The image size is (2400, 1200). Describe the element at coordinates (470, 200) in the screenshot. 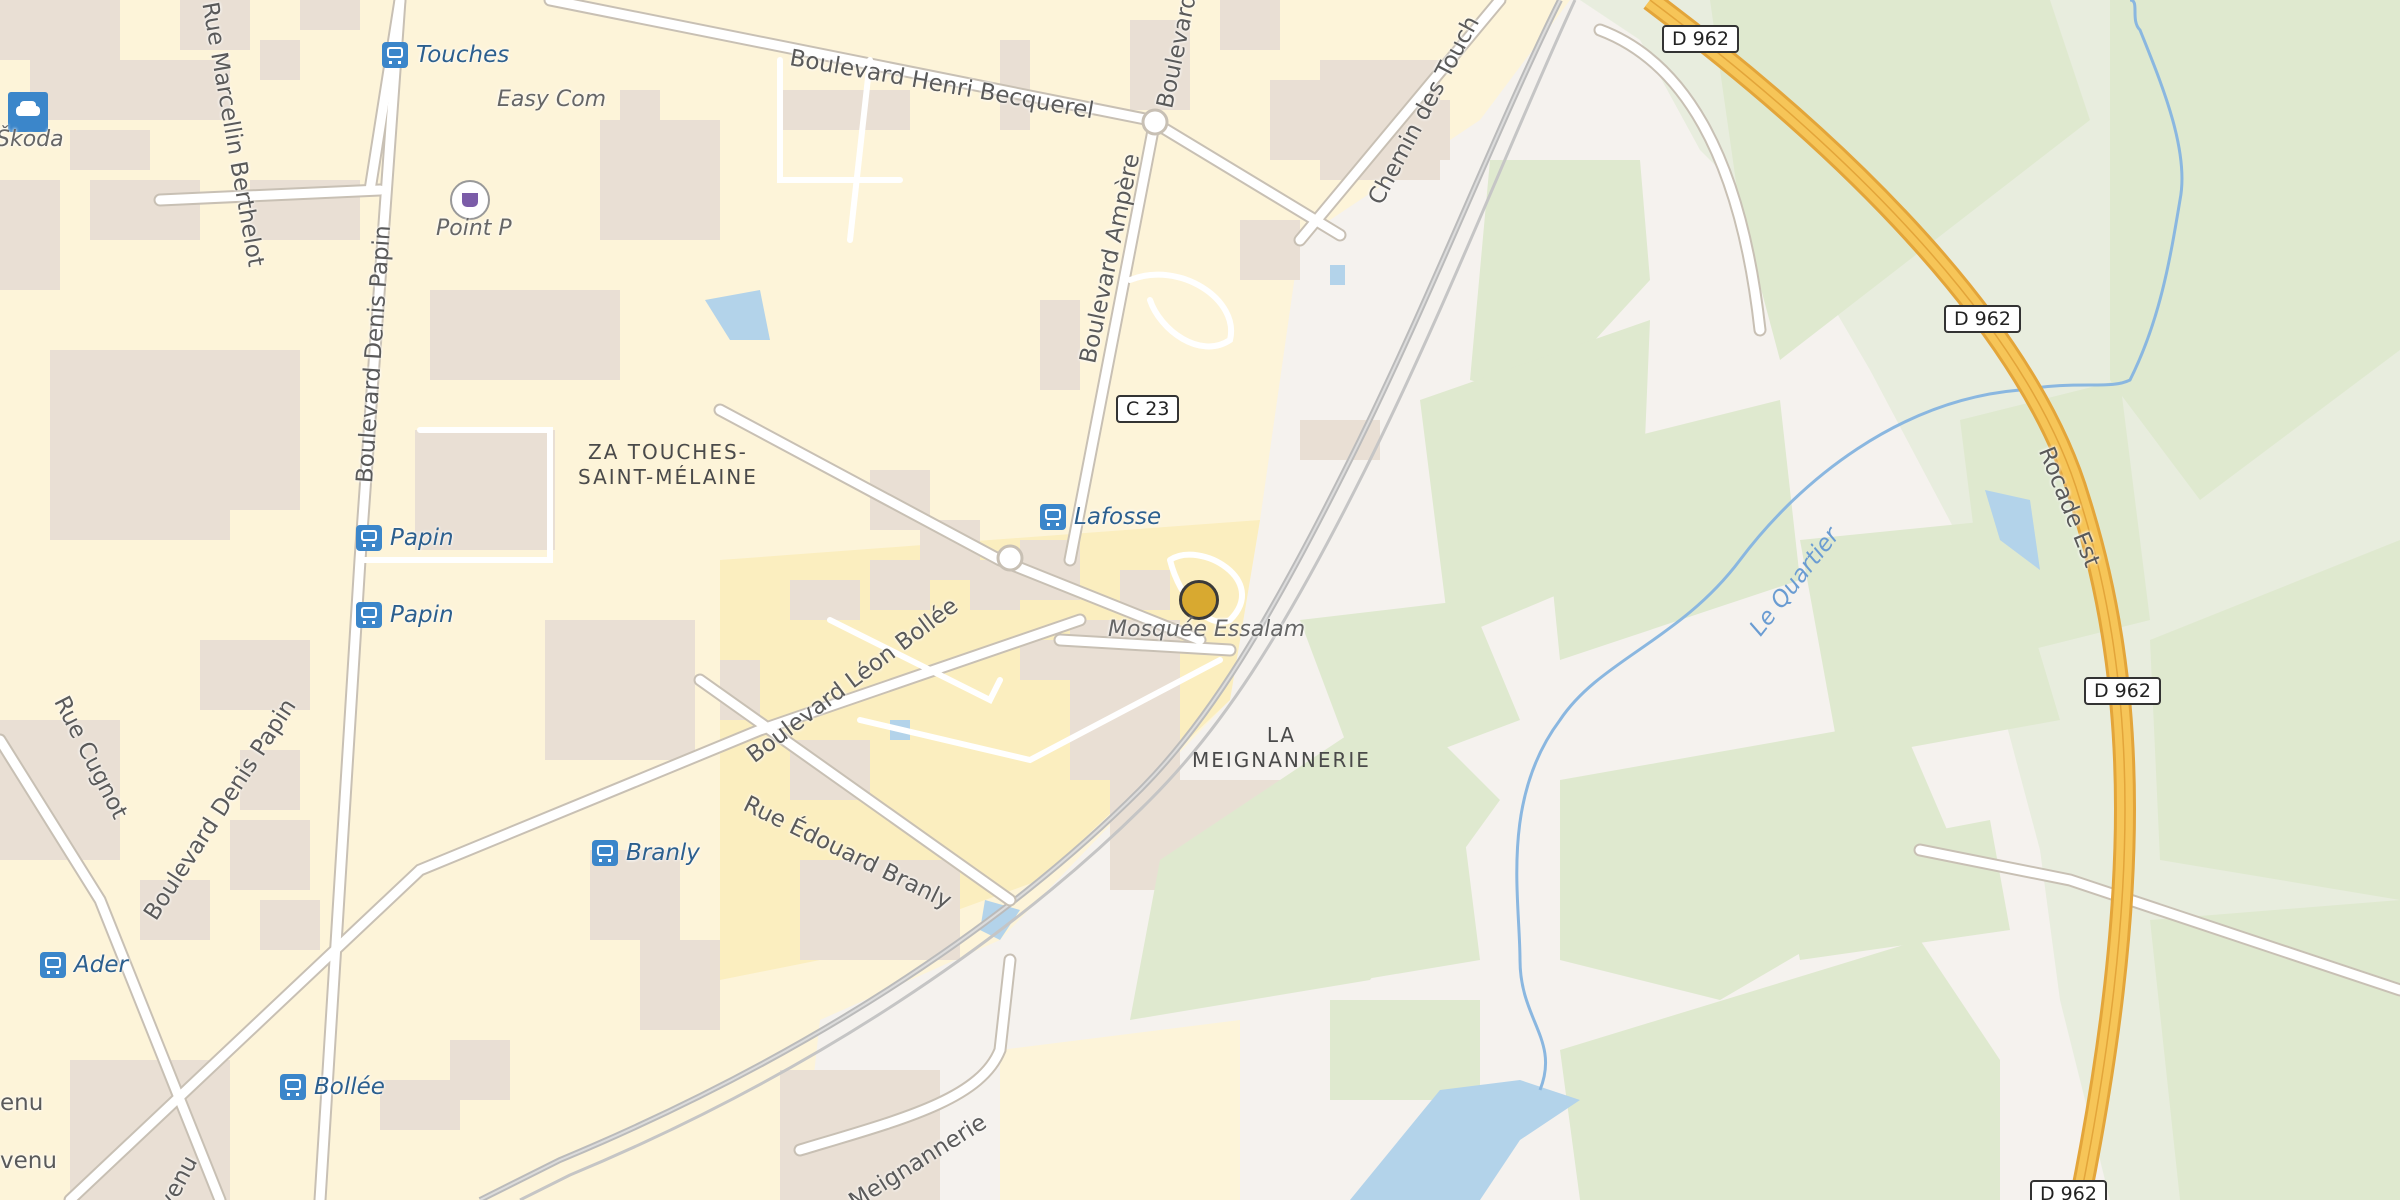

I see `shopping-bag-icon` at that location.